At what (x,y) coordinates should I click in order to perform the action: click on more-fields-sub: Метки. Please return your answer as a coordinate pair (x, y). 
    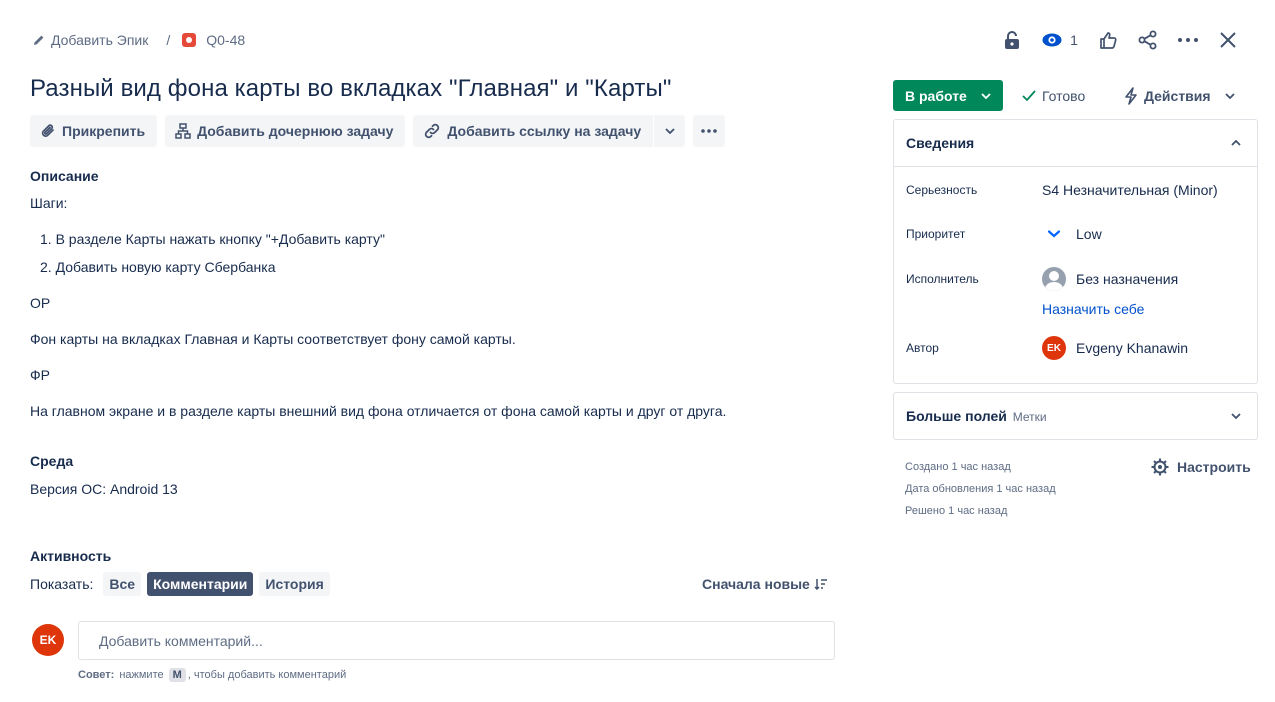
    Looking at the image, I should click on (1029, 417).